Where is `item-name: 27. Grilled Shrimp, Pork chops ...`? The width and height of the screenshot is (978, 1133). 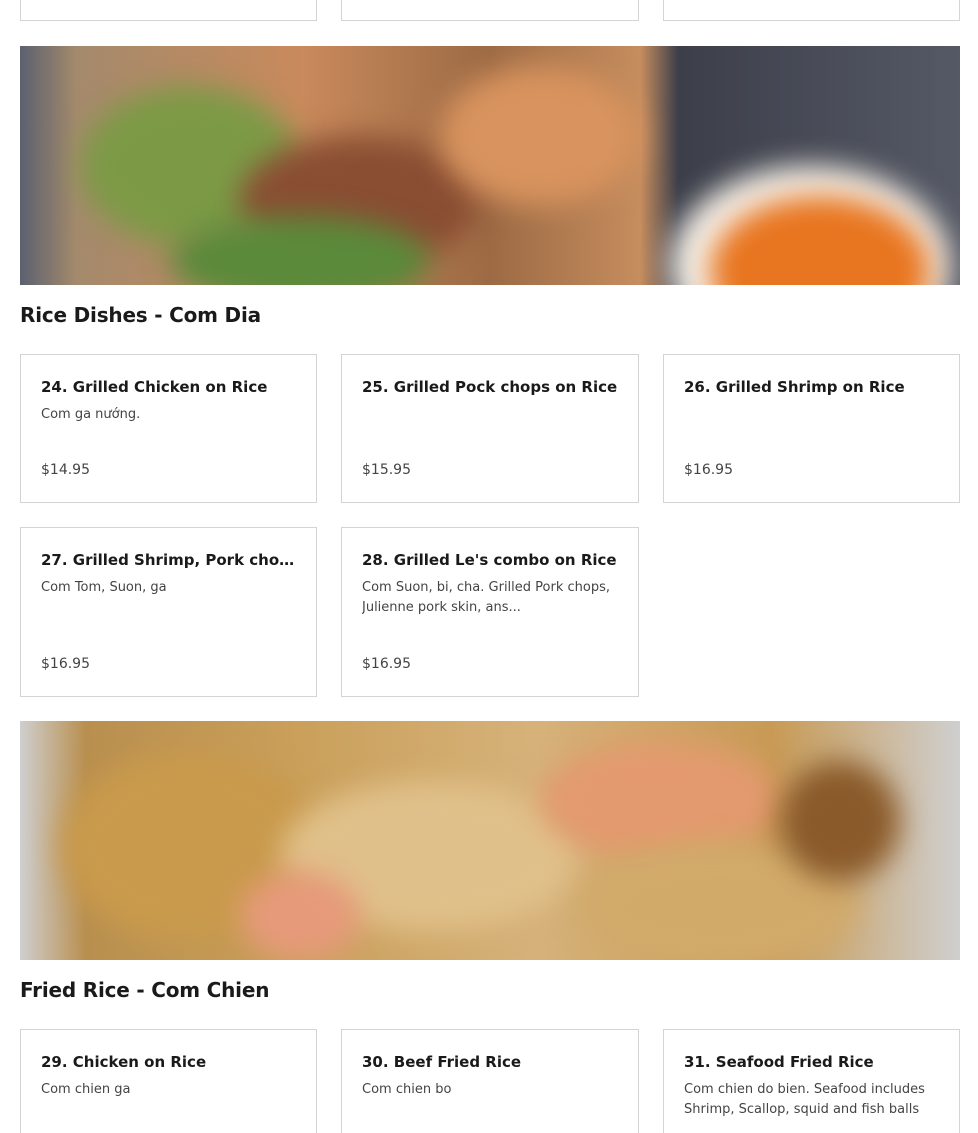 item-name: 27. Grilled Shrimp, Pork chops ... is located at coordinates (168, 560).